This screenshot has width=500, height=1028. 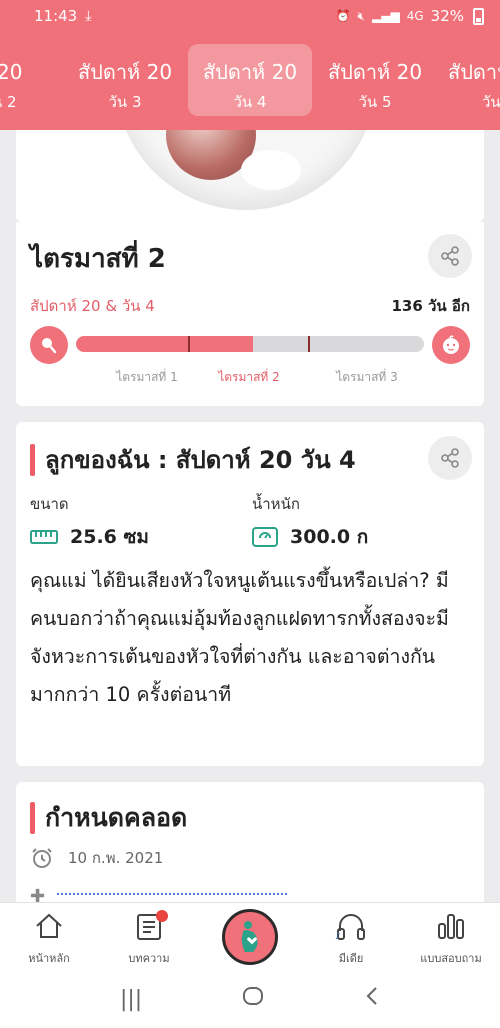 I want to click on baby-illustration, so click(x=250, y=176).